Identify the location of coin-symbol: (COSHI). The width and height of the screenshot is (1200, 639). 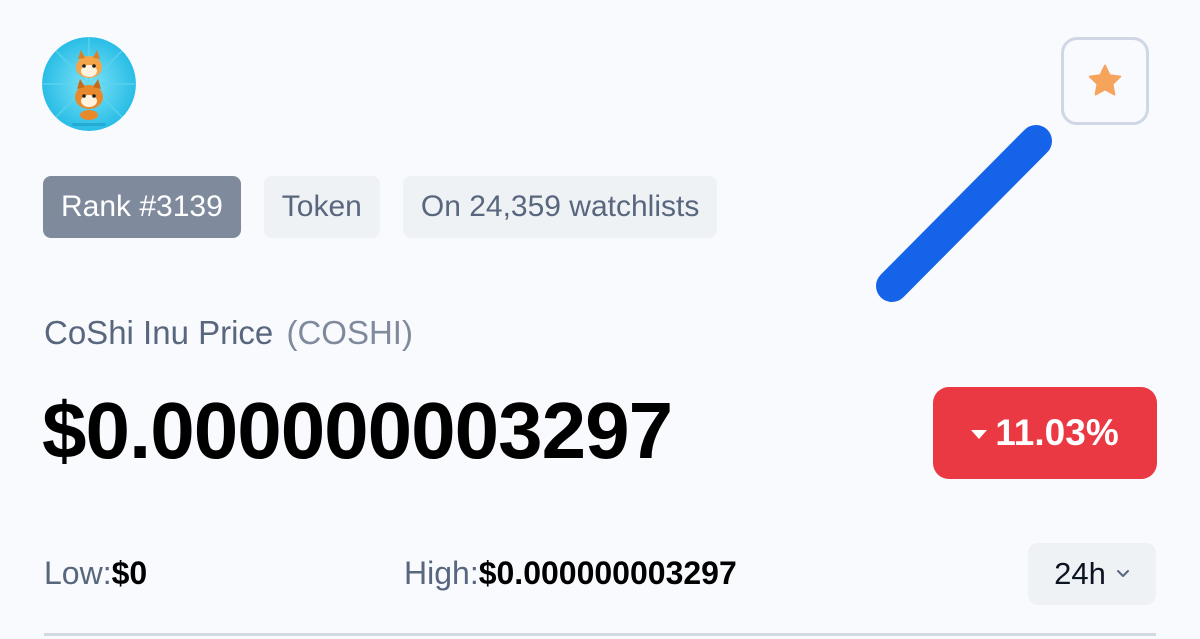
(349, 332).